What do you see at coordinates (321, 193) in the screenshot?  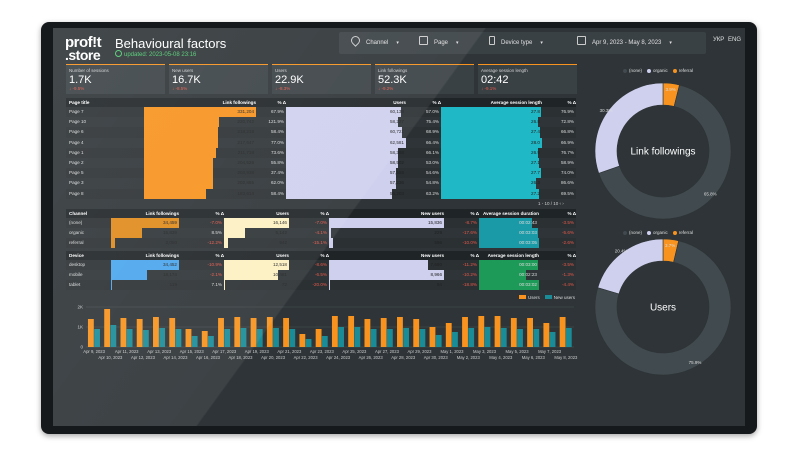 I see `table-row: Page 8 183,614 58.4% 55,203 63.2% 27.2 69.5%` at bounding box center [321, 193].